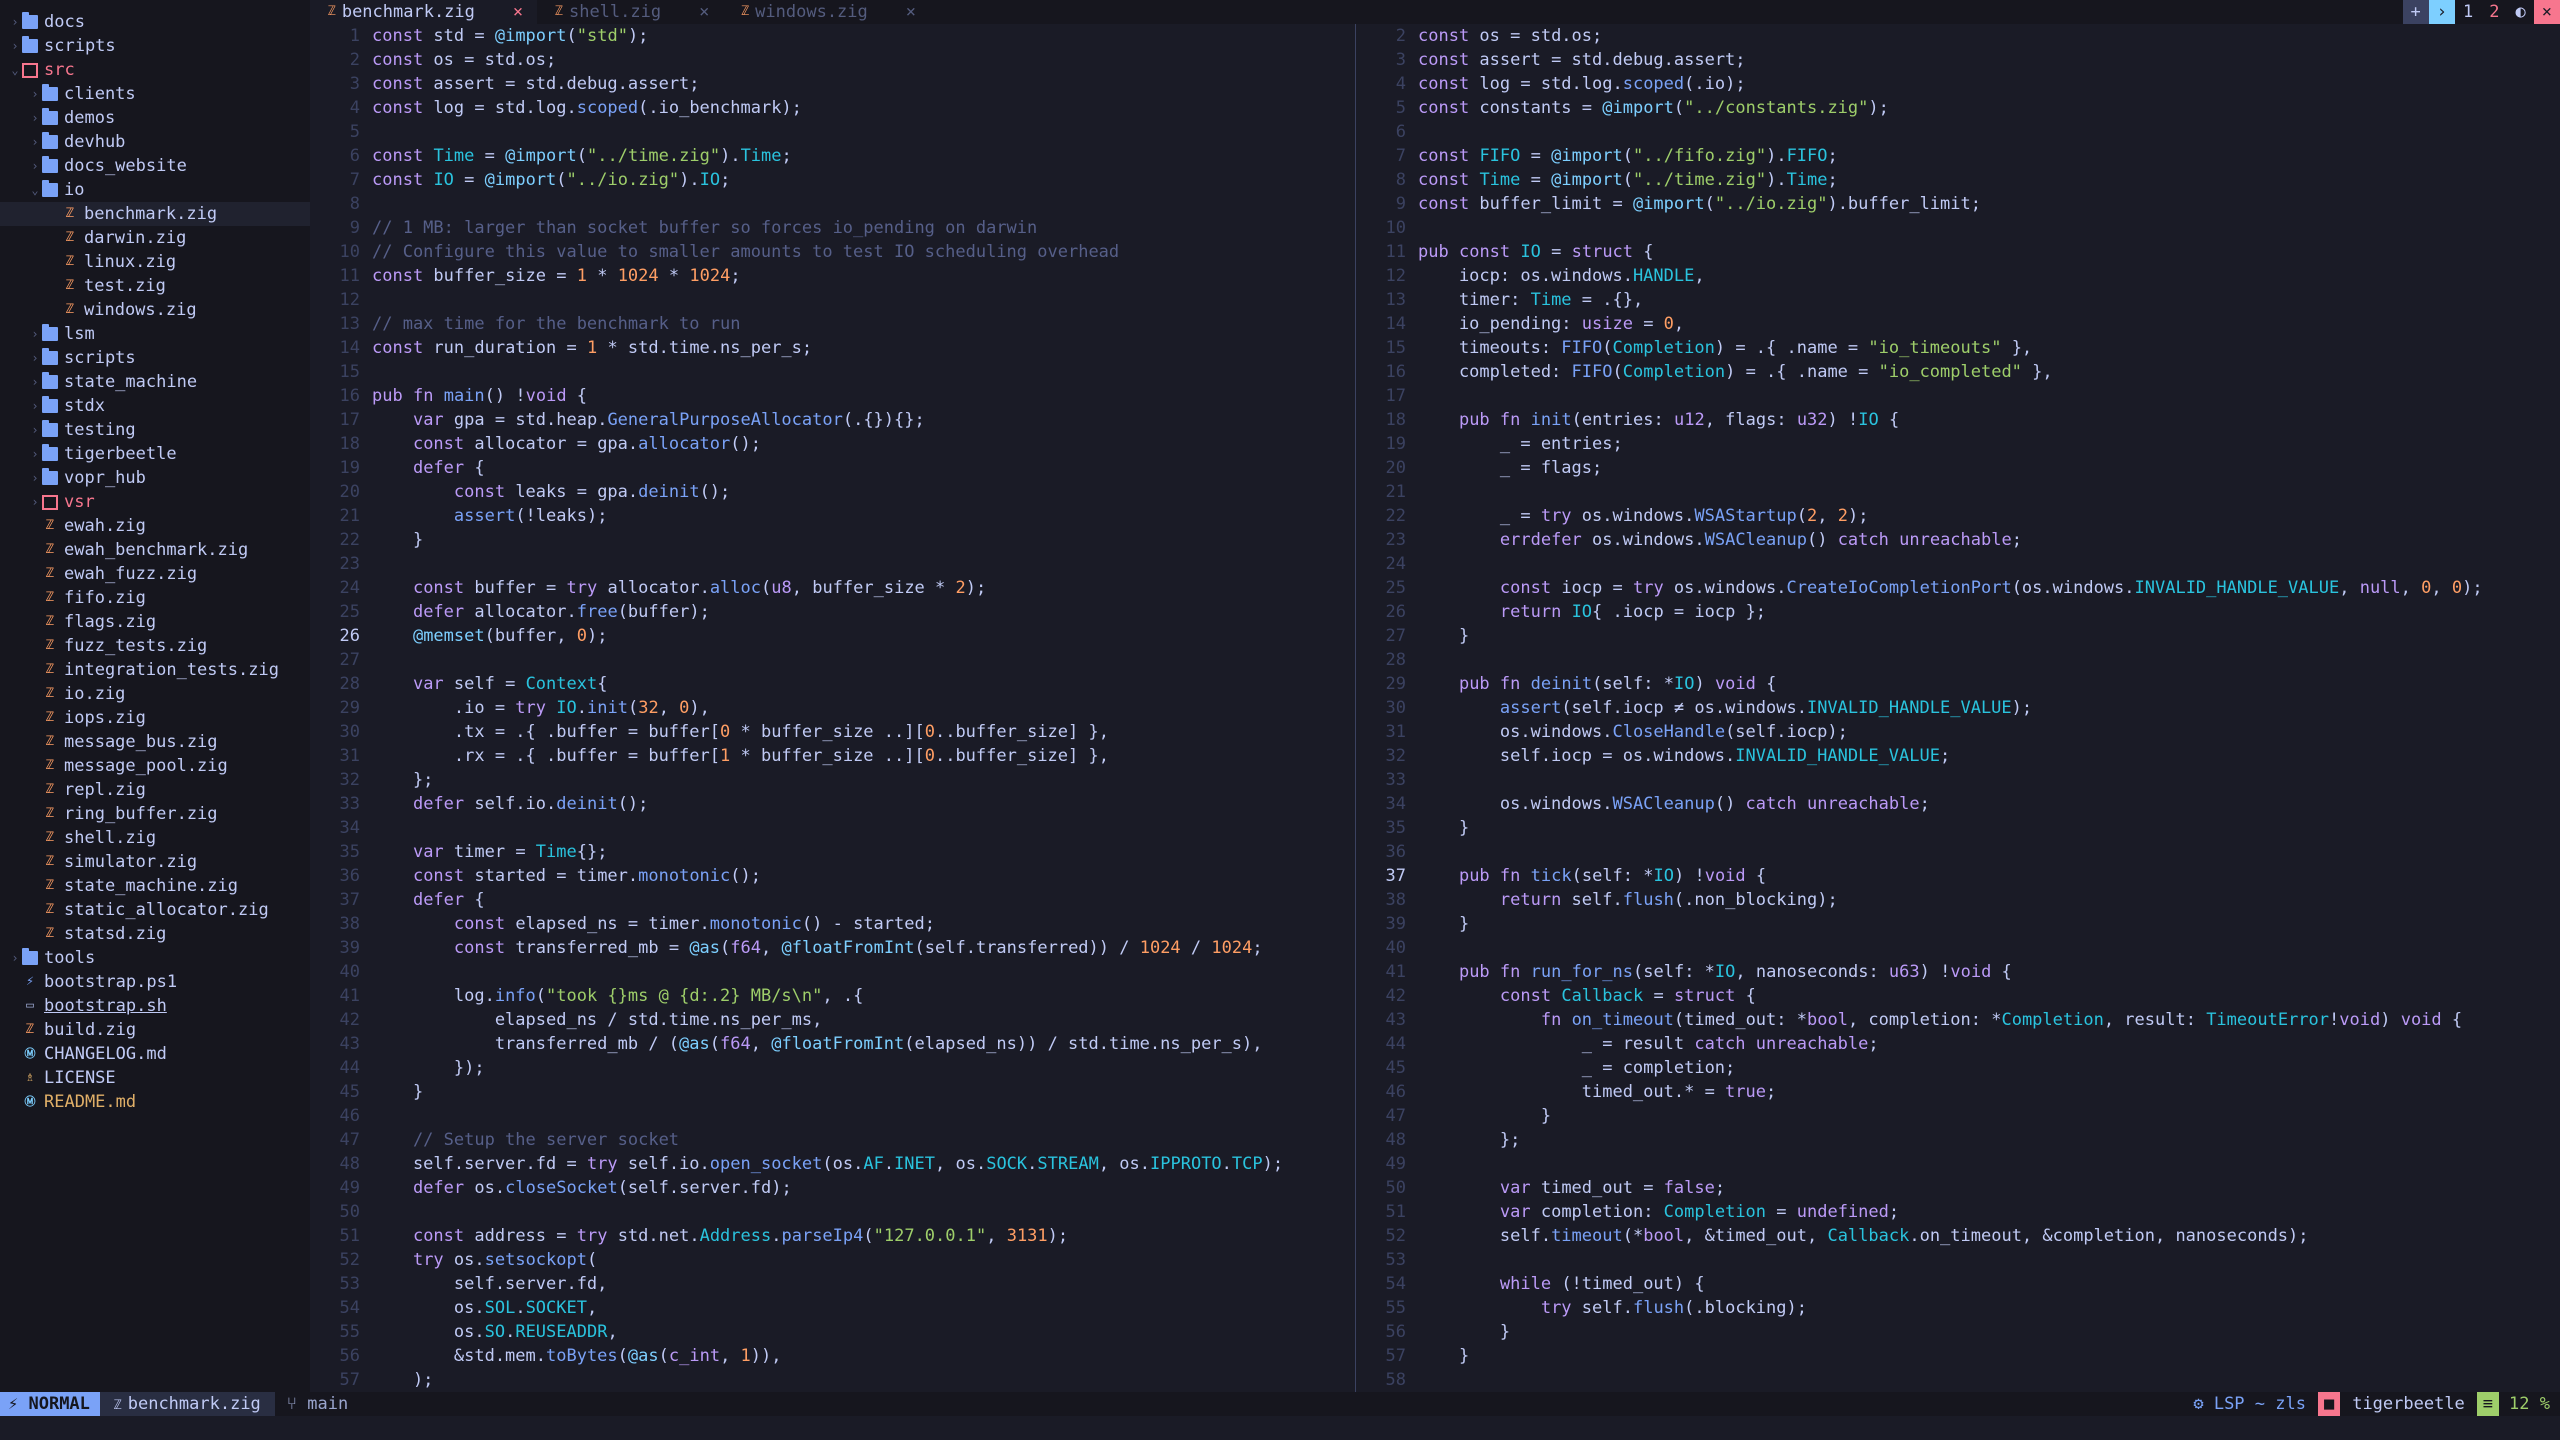 The width and height of the screenshot is (2560, 1440). Describe the element at coordinates (826, 12) in the screenshot. I see `tab-windows-zig: ℤwindows.zig ×` at that location.